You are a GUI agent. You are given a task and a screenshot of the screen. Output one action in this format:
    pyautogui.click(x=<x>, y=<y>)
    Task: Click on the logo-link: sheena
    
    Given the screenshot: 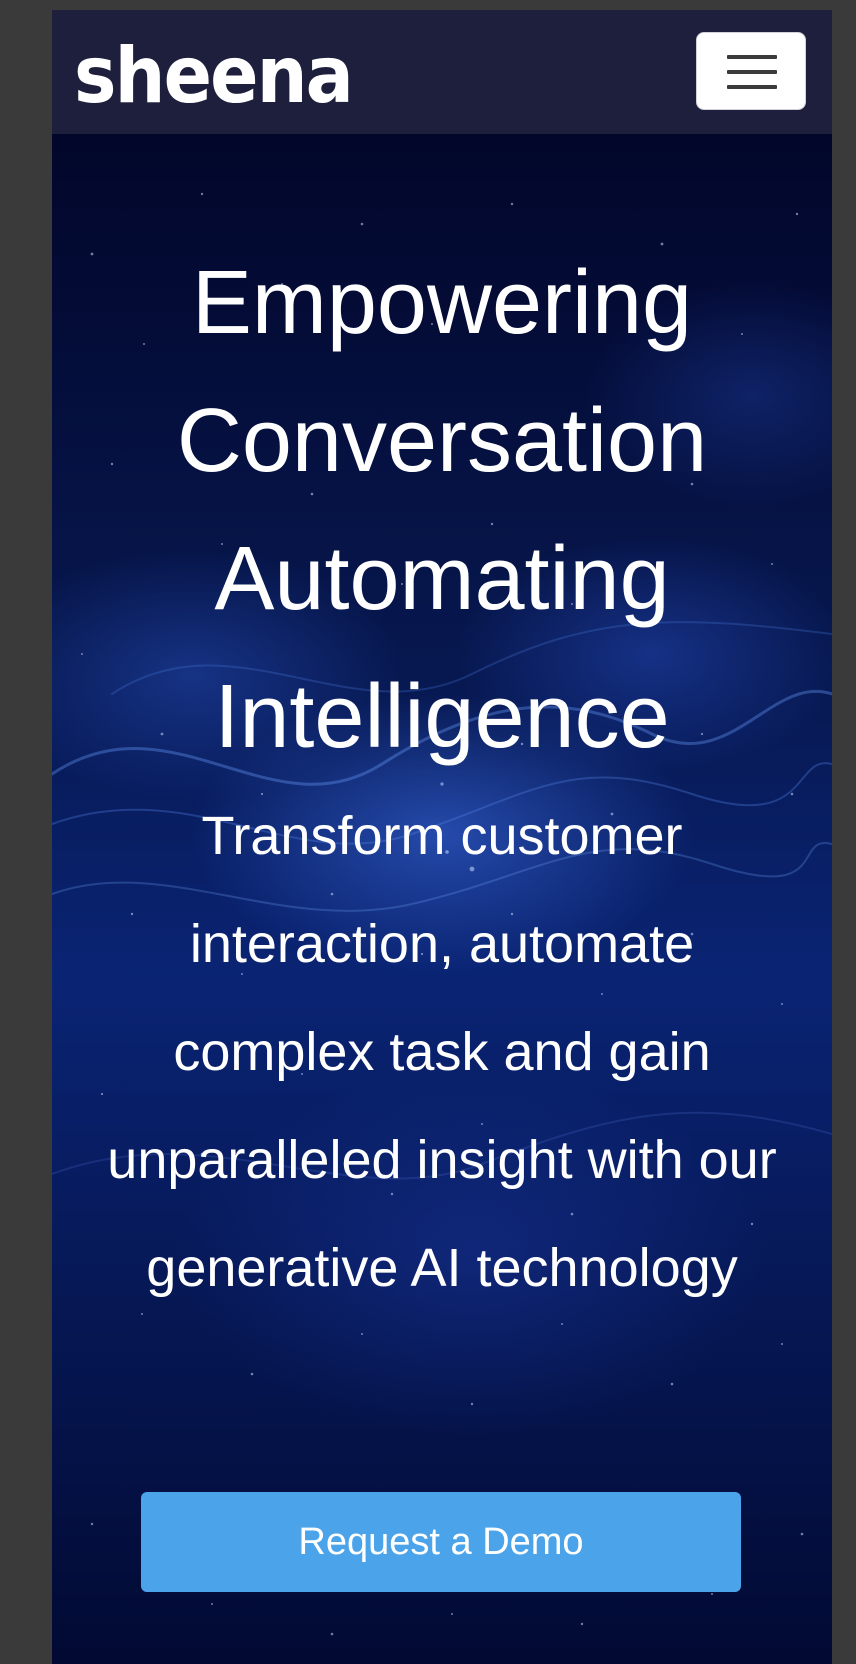 What is the action you would take?
    pyautogui.click(x=214, y=74)
    